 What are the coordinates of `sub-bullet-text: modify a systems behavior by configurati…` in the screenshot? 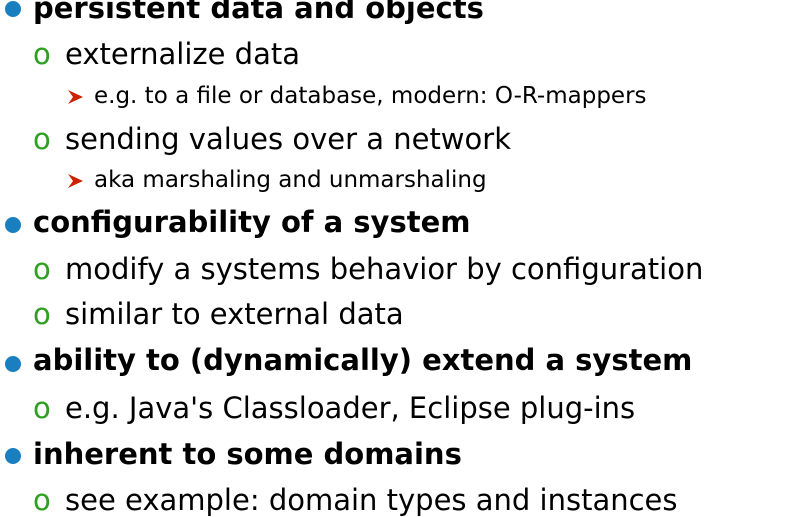 It's located at (384, 269).